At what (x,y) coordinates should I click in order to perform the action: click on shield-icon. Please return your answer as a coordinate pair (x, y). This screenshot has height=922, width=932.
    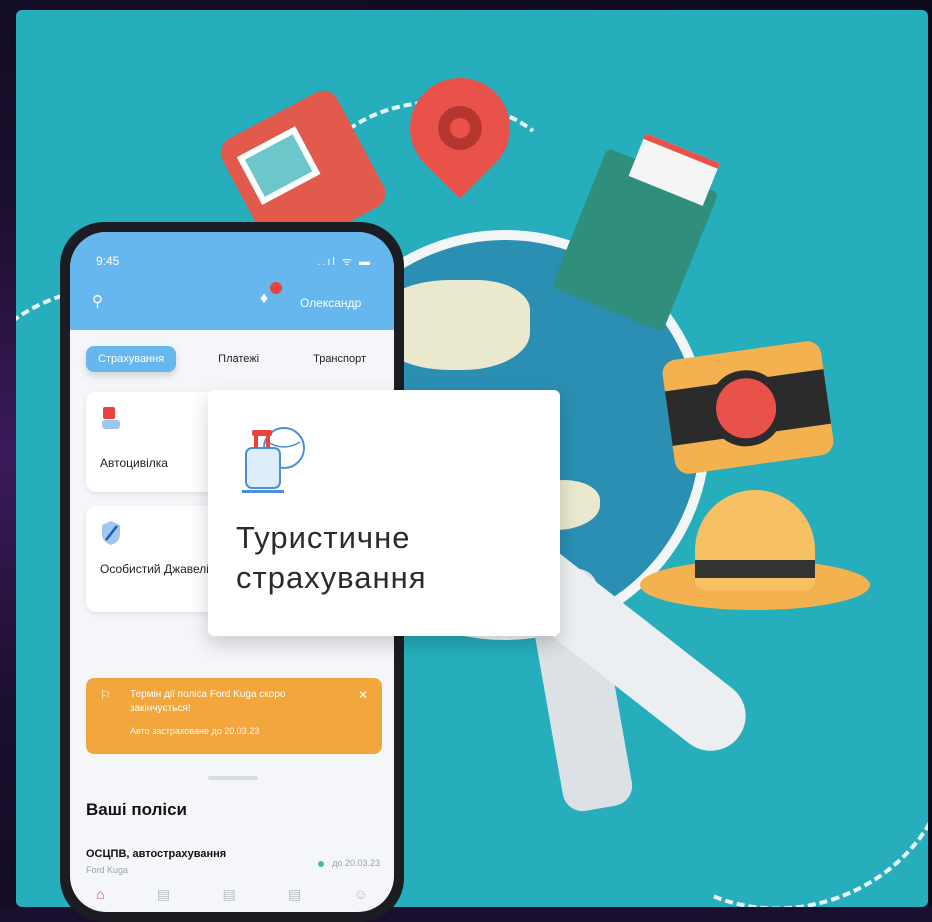
    Looking at the image, I should click on (111, 533).